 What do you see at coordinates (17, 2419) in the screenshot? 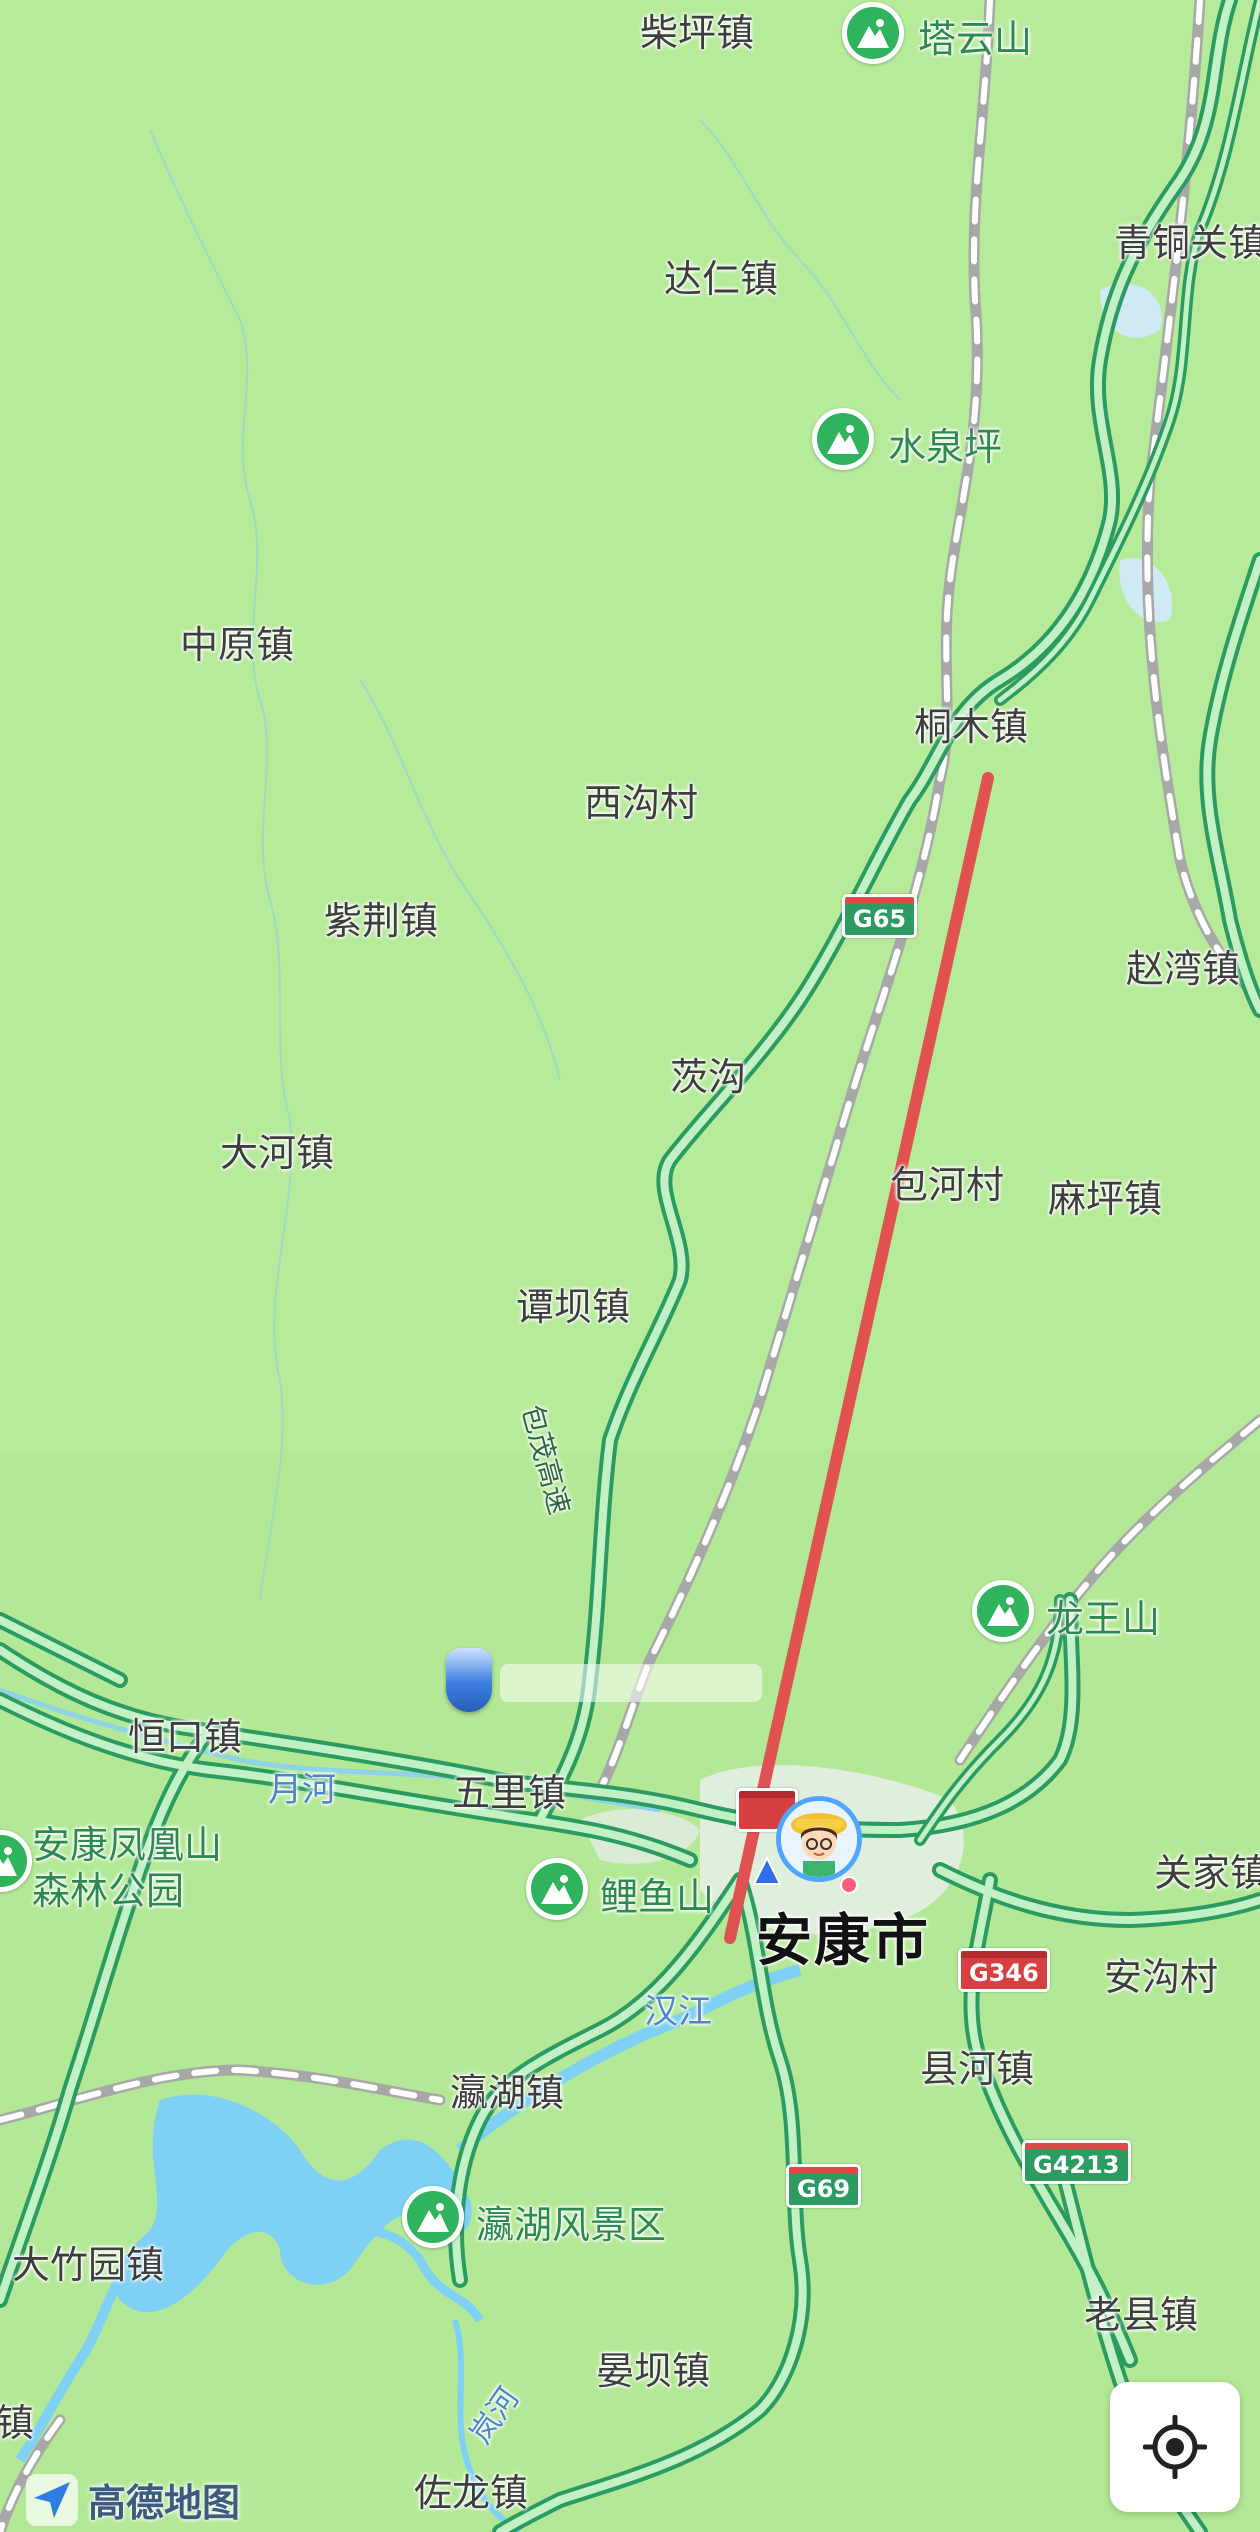
I see `place-label: 镇` at bounding box center [17, 2419].